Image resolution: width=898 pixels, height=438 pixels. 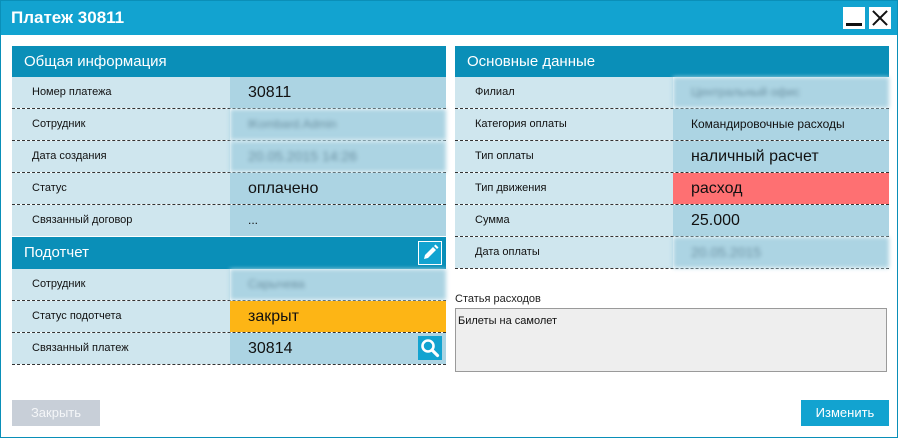 I want to click on row-advance-status: Статус подотчета закрыт, so click(x=229, y=317).